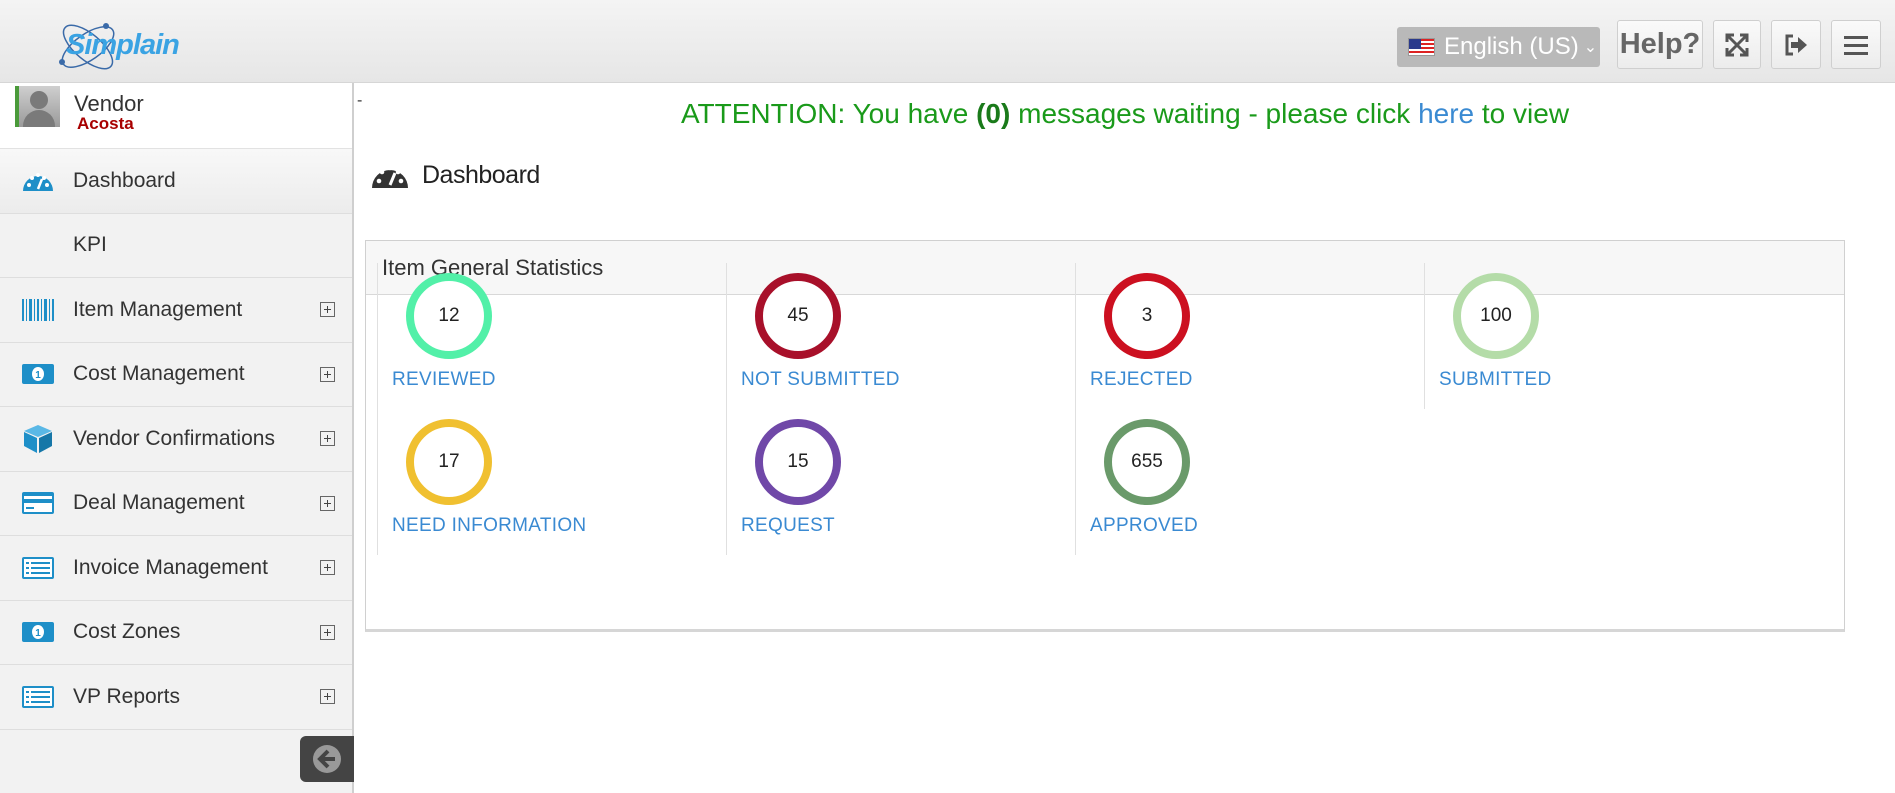 This screenshot has height=793, width=1895. What do you see at coordinates (124, 180) in the screenshot?
I see `sidebar-item-label: Dashboard` at bounding box center [124, 180].